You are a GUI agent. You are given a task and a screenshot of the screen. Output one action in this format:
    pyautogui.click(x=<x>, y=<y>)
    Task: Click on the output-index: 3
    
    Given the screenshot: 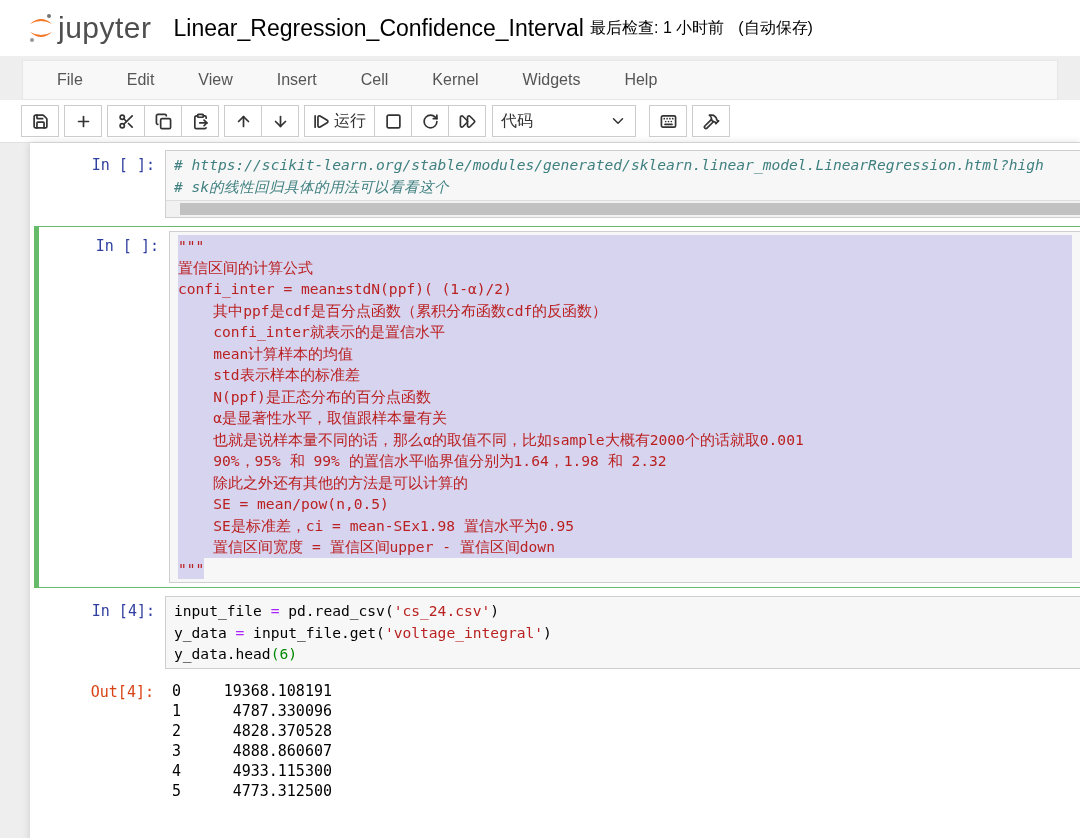 What is the action you would take?
    pyautogui.click(x=177, y=750)
    